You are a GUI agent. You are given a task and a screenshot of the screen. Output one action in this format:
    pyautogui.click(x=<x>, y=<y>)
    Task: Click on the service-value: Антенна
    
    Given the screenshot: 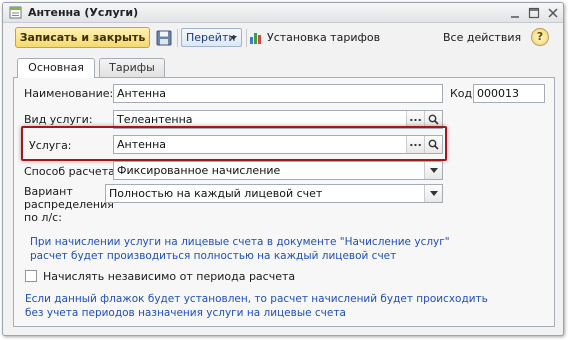 What is the action you would take?
    pyautogui.click(x=142, y=144)
    